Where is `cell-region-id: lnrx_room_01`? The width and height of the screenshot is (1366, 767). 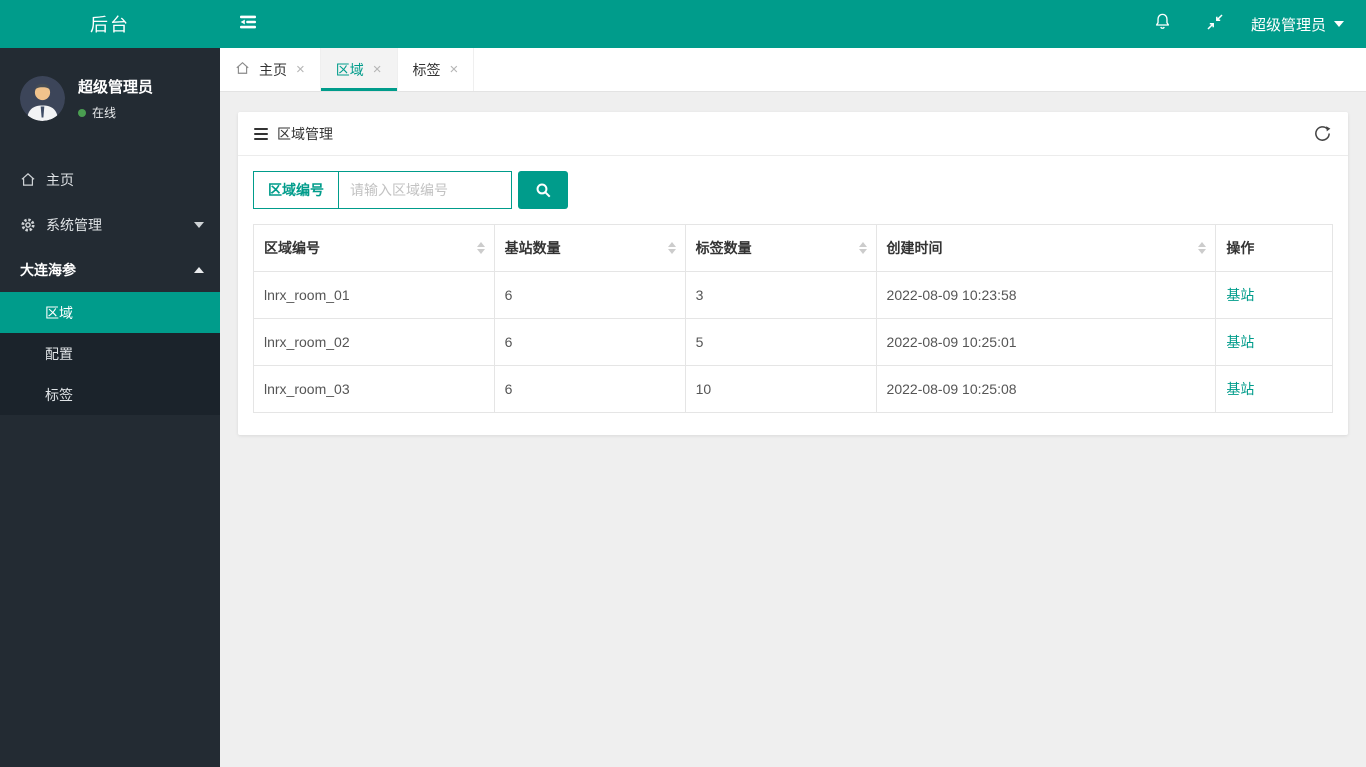
cell-region-id: lnrx_room_01 is located at coordinates (374, 295).